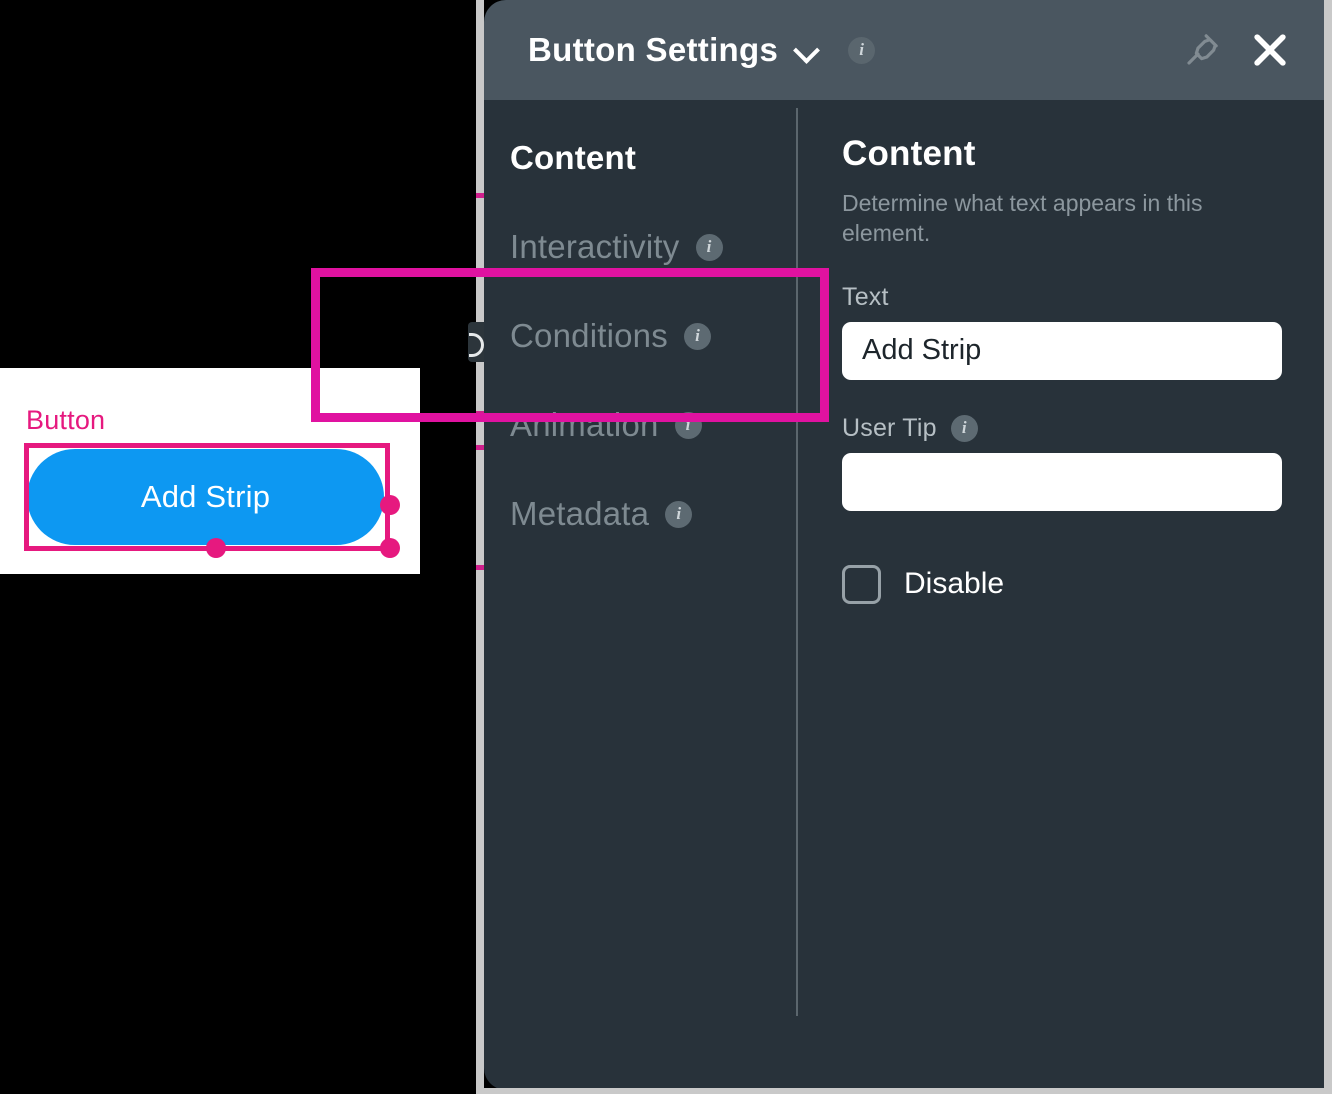 This screenshot has height=1094, width=1332. Describe the element at coordinates (807, 50) in the screenshot. I see `chevron-down-icon` at that location.